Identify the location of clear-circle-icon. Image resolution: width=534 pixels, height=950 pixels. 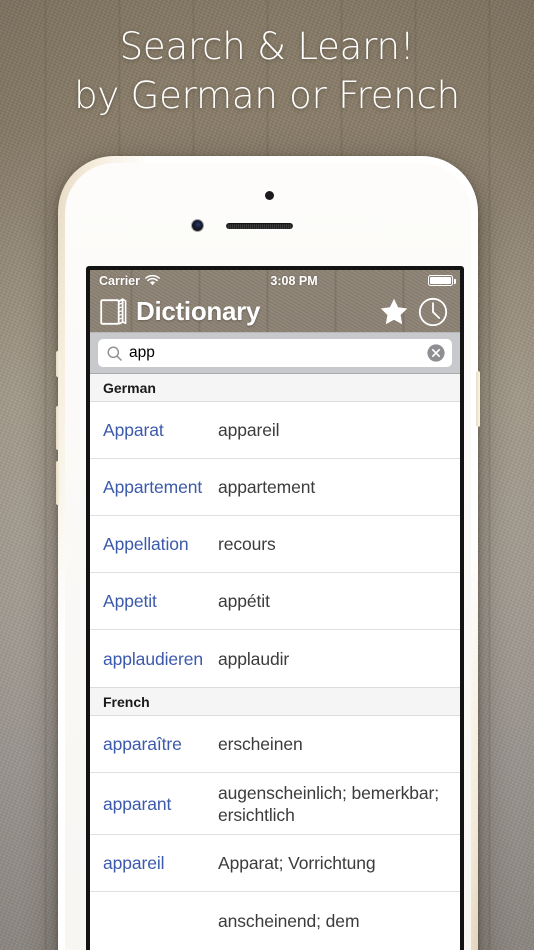
(436, 353).